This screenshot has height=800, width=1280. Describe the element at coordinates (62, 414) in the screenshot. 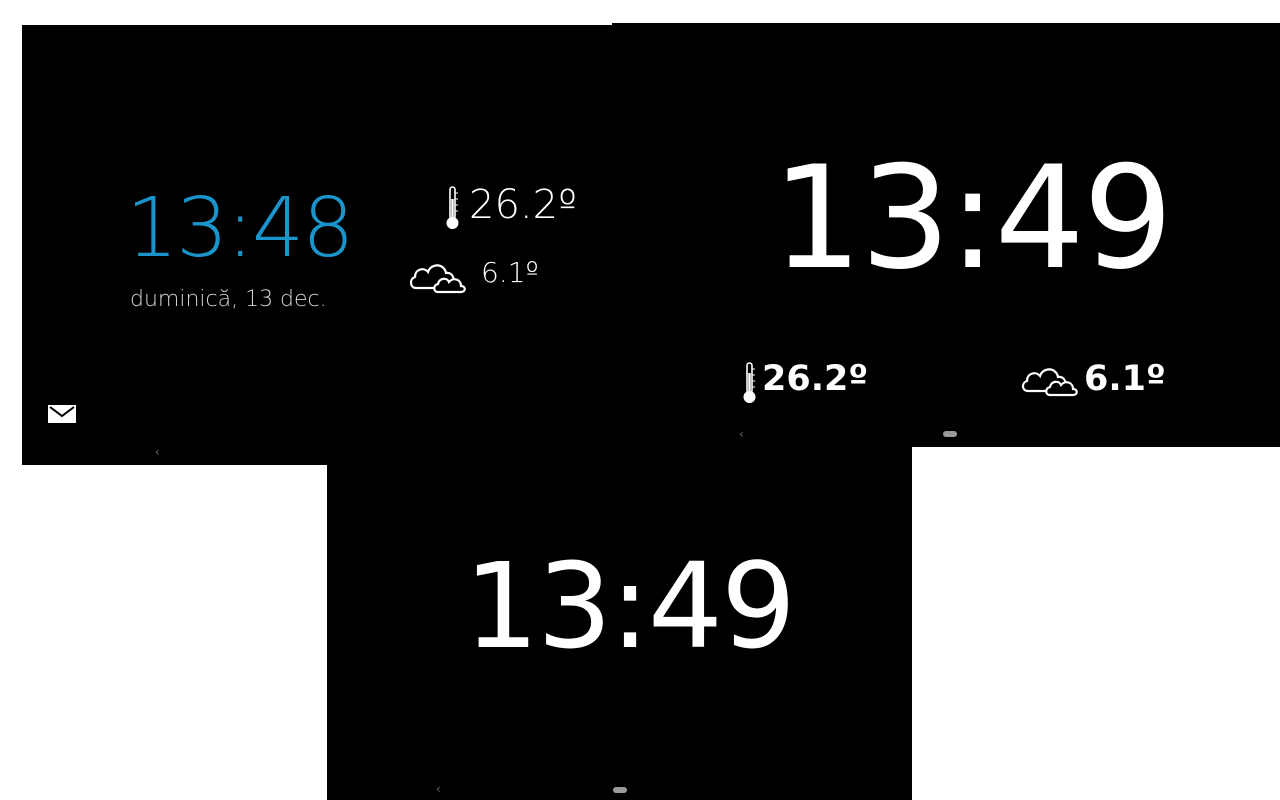

I see `mail-icon` at that location.